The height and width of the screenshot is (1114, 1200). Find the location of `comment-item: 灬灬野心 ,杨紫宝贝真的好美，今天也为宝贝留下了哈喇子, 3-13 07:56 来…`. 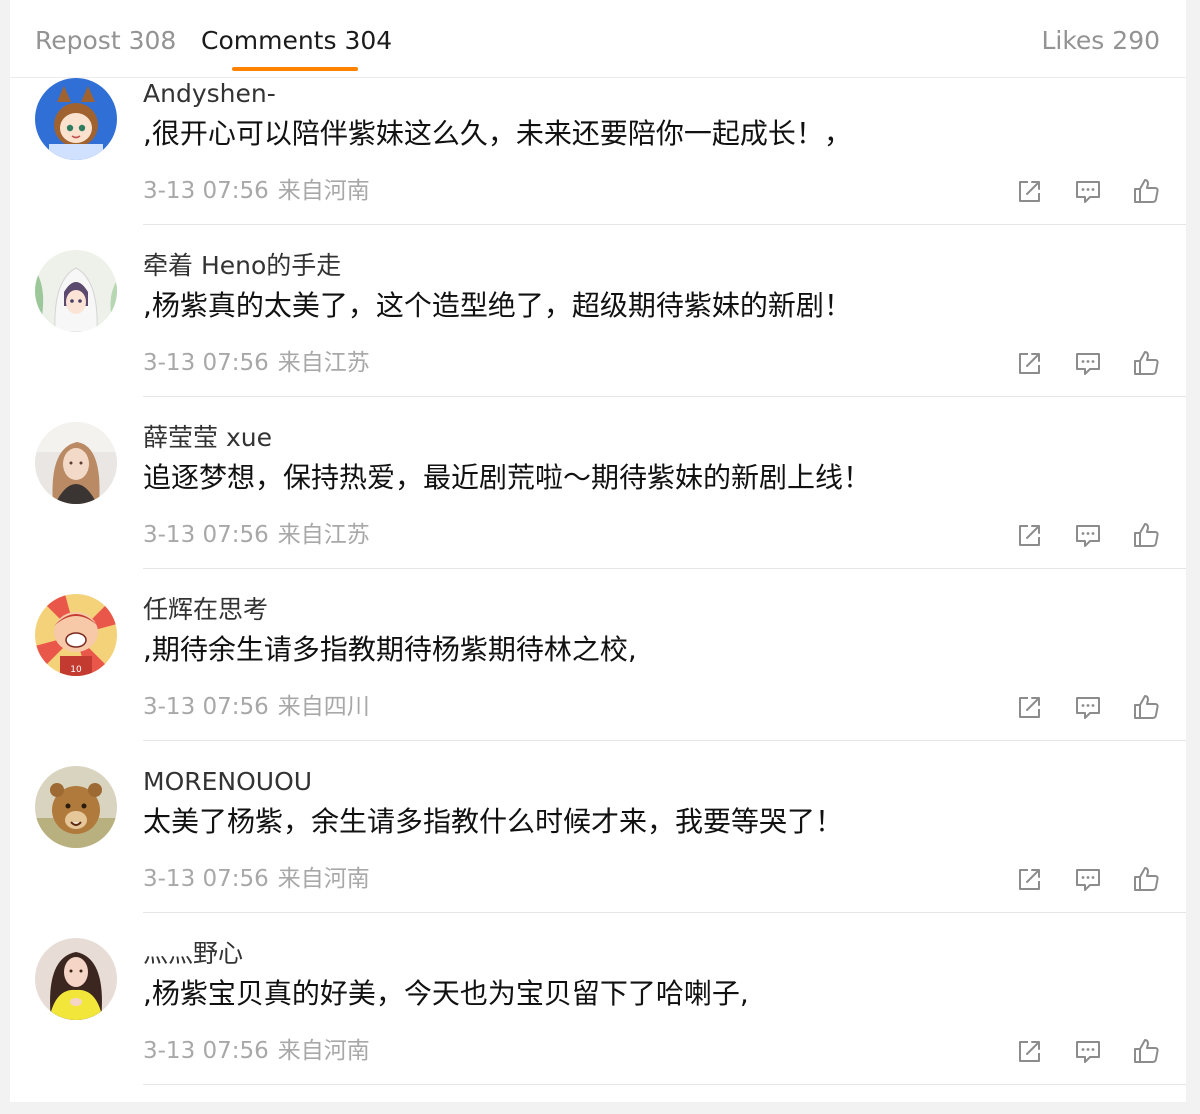

comment-item: 灬灬野心 ,杨紫宝贝真的好美，今天也为宝贝留下了哈喇子, 3-13 07:56 来… is located at coordinates (598, 1020).